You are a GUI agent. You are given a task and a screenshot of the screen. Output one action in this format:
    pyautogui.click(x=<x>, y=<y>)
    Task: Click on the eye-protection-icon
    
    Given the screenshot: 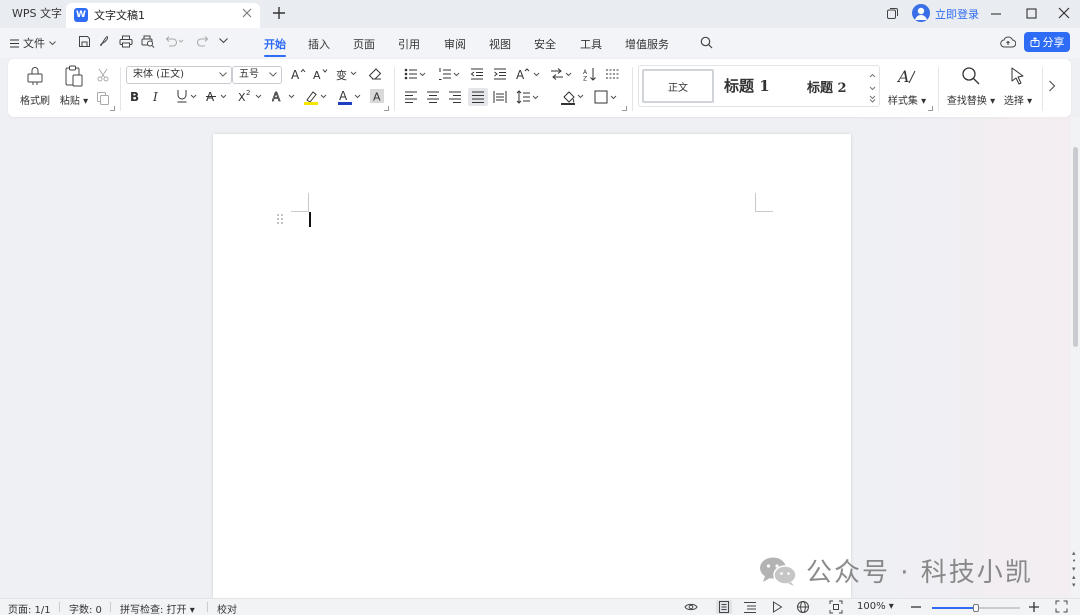 What is the action you would take?
    pyautogui.click(x=691, y=607)
    